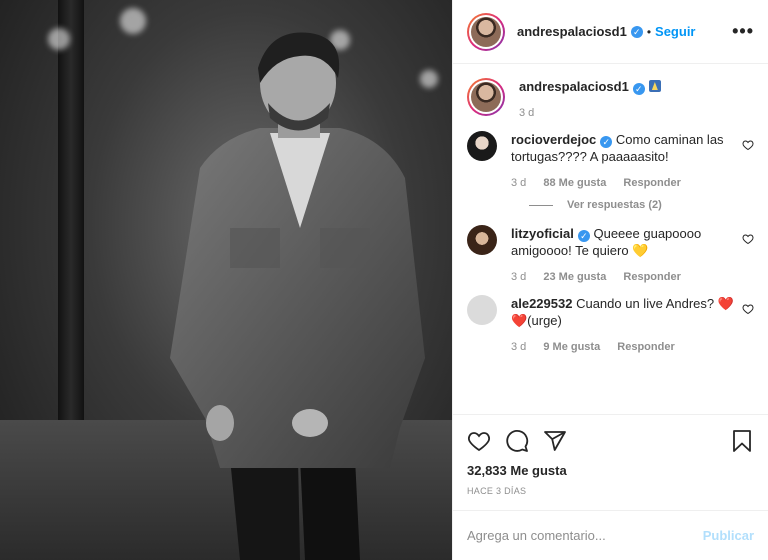  What do you see at coordinates (479, 441) in the screenshot?
I see `heart-icon` at bounding box center [479, 441].